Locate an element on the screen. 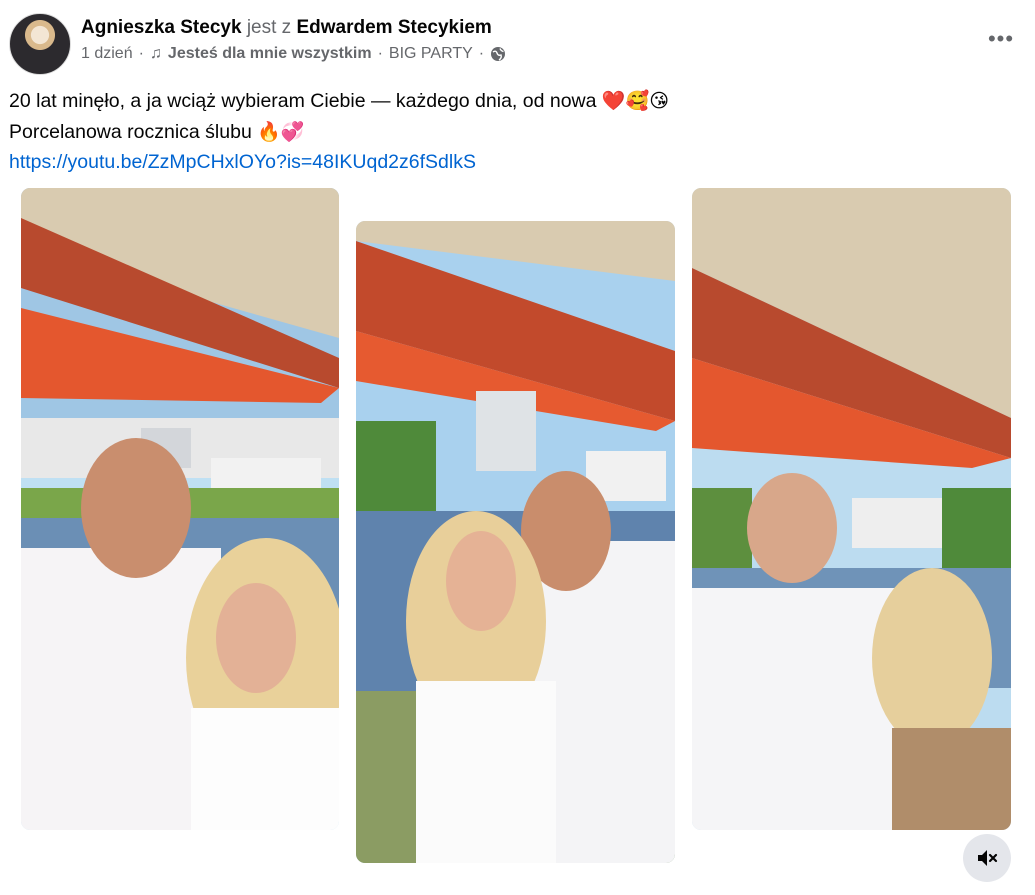  post-line-2: Porcelanowa rocznica ślubu 🔥💞 is located at coordinates (509, 132).